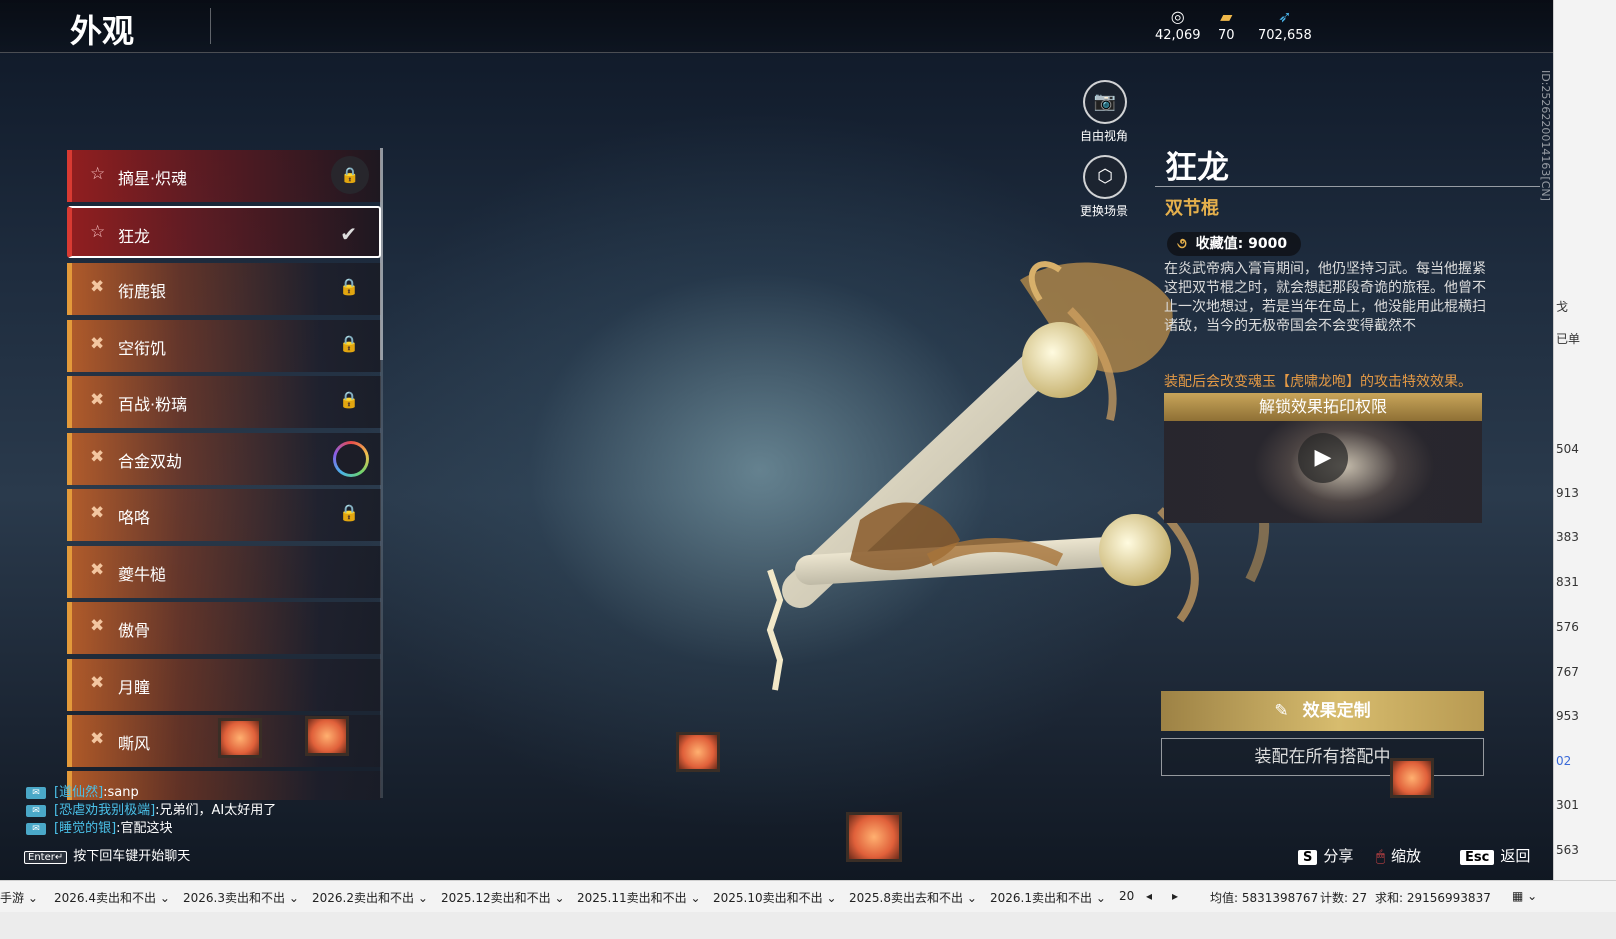 The height and width of the screenshot is (939, 1616). I want to click on share-hint: S 分享, so click(1325, 855).